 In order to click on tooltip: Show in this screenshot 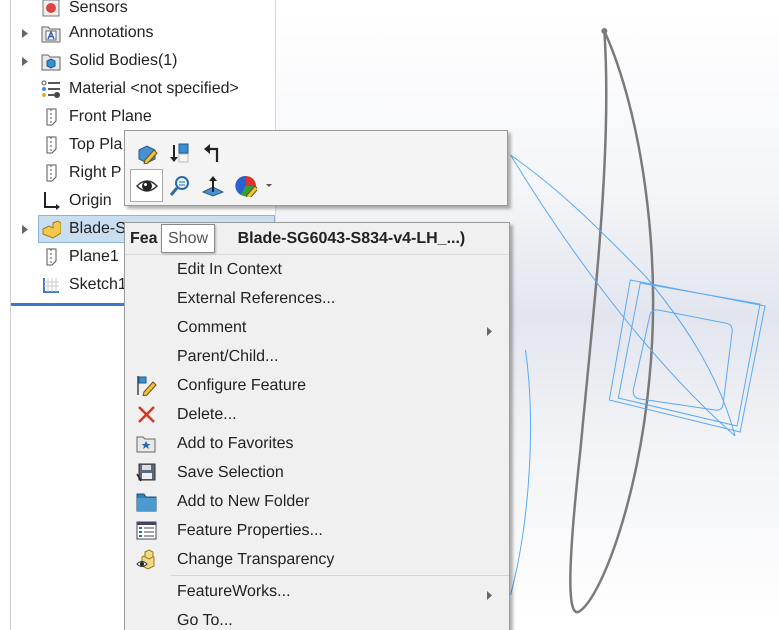, I will do `click(188, 238)`.